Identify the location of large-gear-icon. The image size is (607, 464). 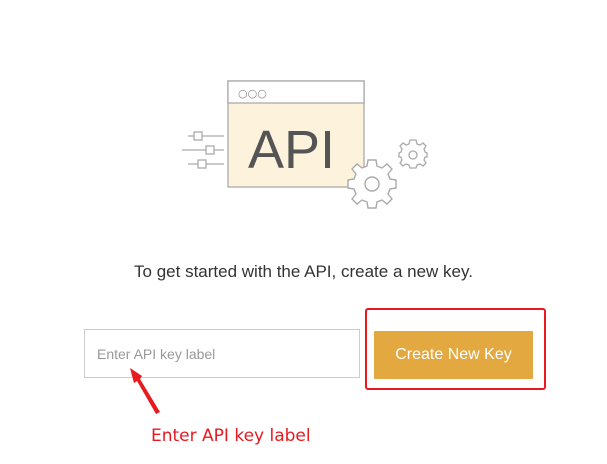
(372, 184).